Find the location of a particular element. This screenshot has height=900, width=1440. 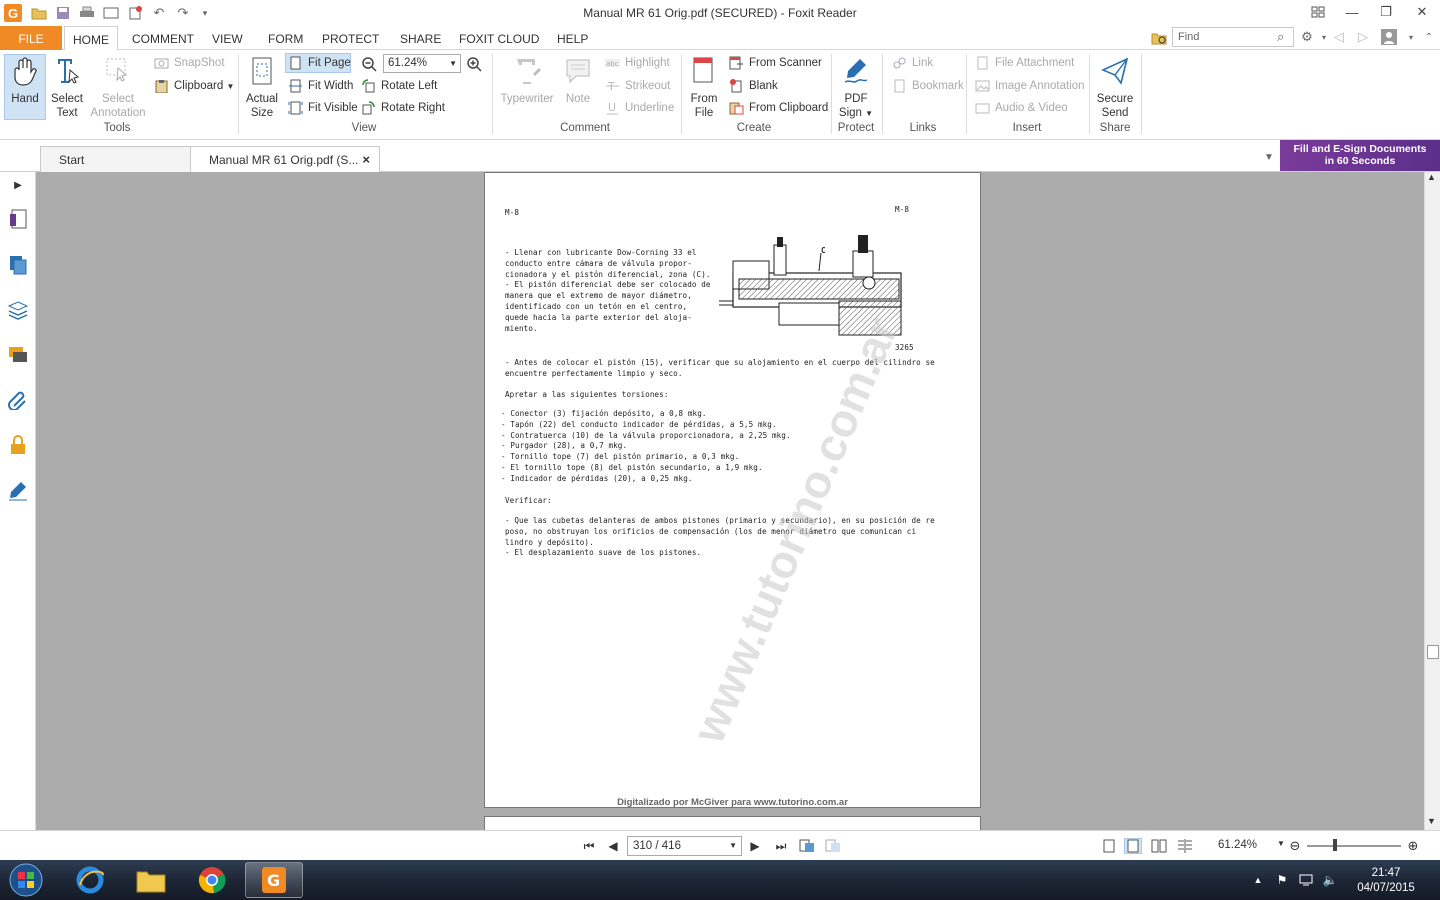

zoom-slider-thumb is located at coordinates (1335, 845).